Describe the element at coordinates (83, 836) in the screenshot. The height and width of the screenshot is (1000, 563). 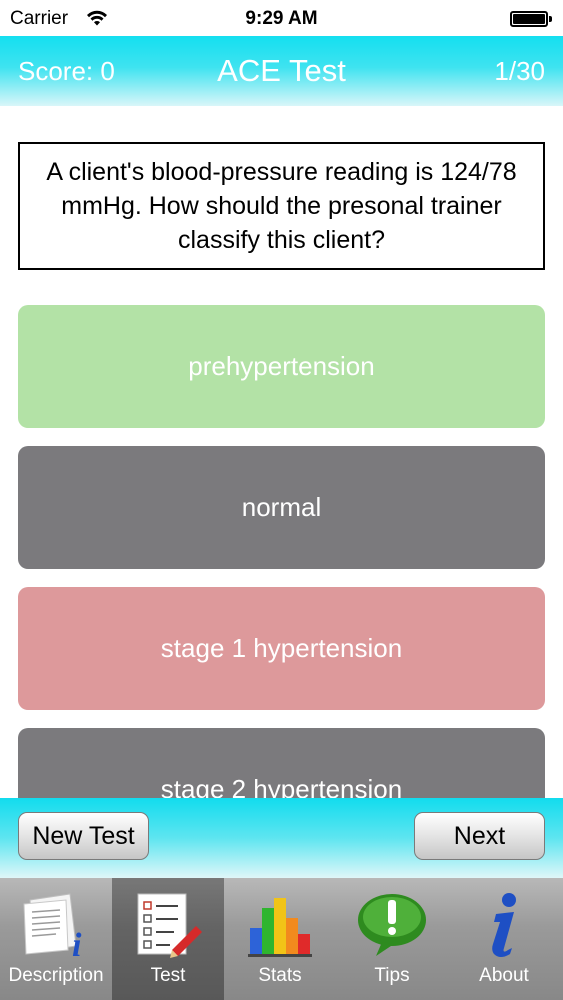
I see `new-test-button: New Test` at that location.